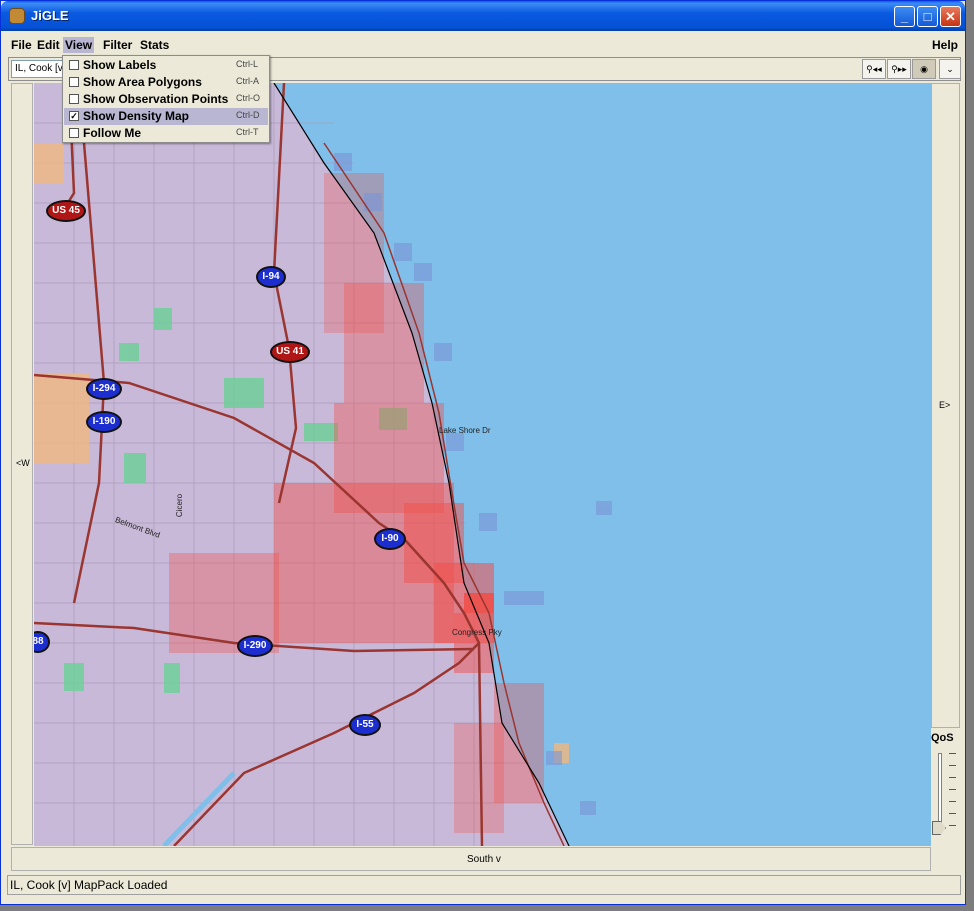 Image resolution: width=974 pixels, height=911 pixels. I want to click on menu-item-show-density-map: ✓ Show Density Map Ctrl-D, so click(166, 116).